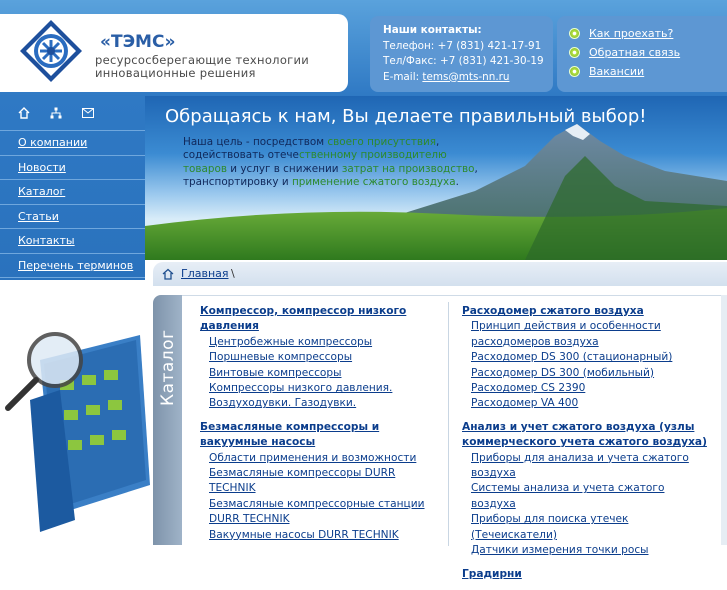  Describe the element at coordinates (56, 113) in the screenshot. I see `sitemap-icon` at that location.